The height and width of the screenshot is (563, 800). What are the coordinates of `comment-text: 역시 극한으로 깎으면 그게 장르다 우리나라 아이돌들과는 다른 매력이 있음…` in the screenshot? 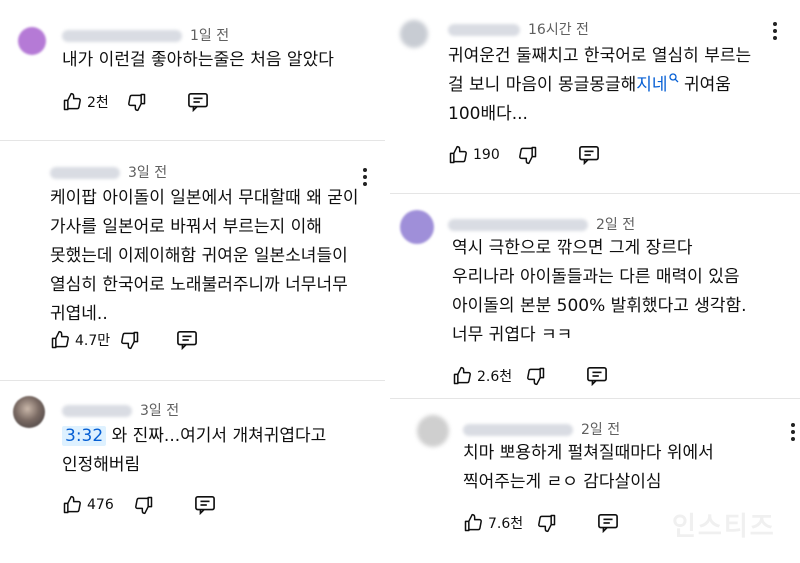 It's located at (599, 291).